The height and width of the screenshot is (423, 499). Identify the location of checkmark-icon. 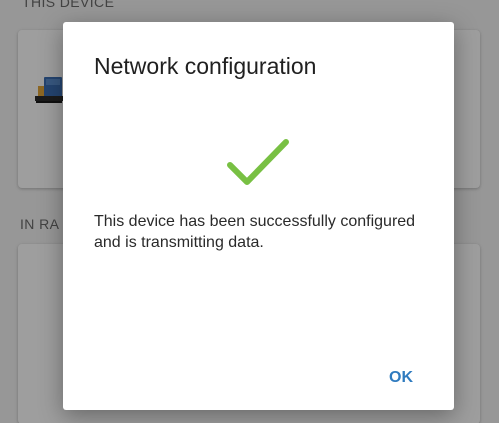
(258, 162).